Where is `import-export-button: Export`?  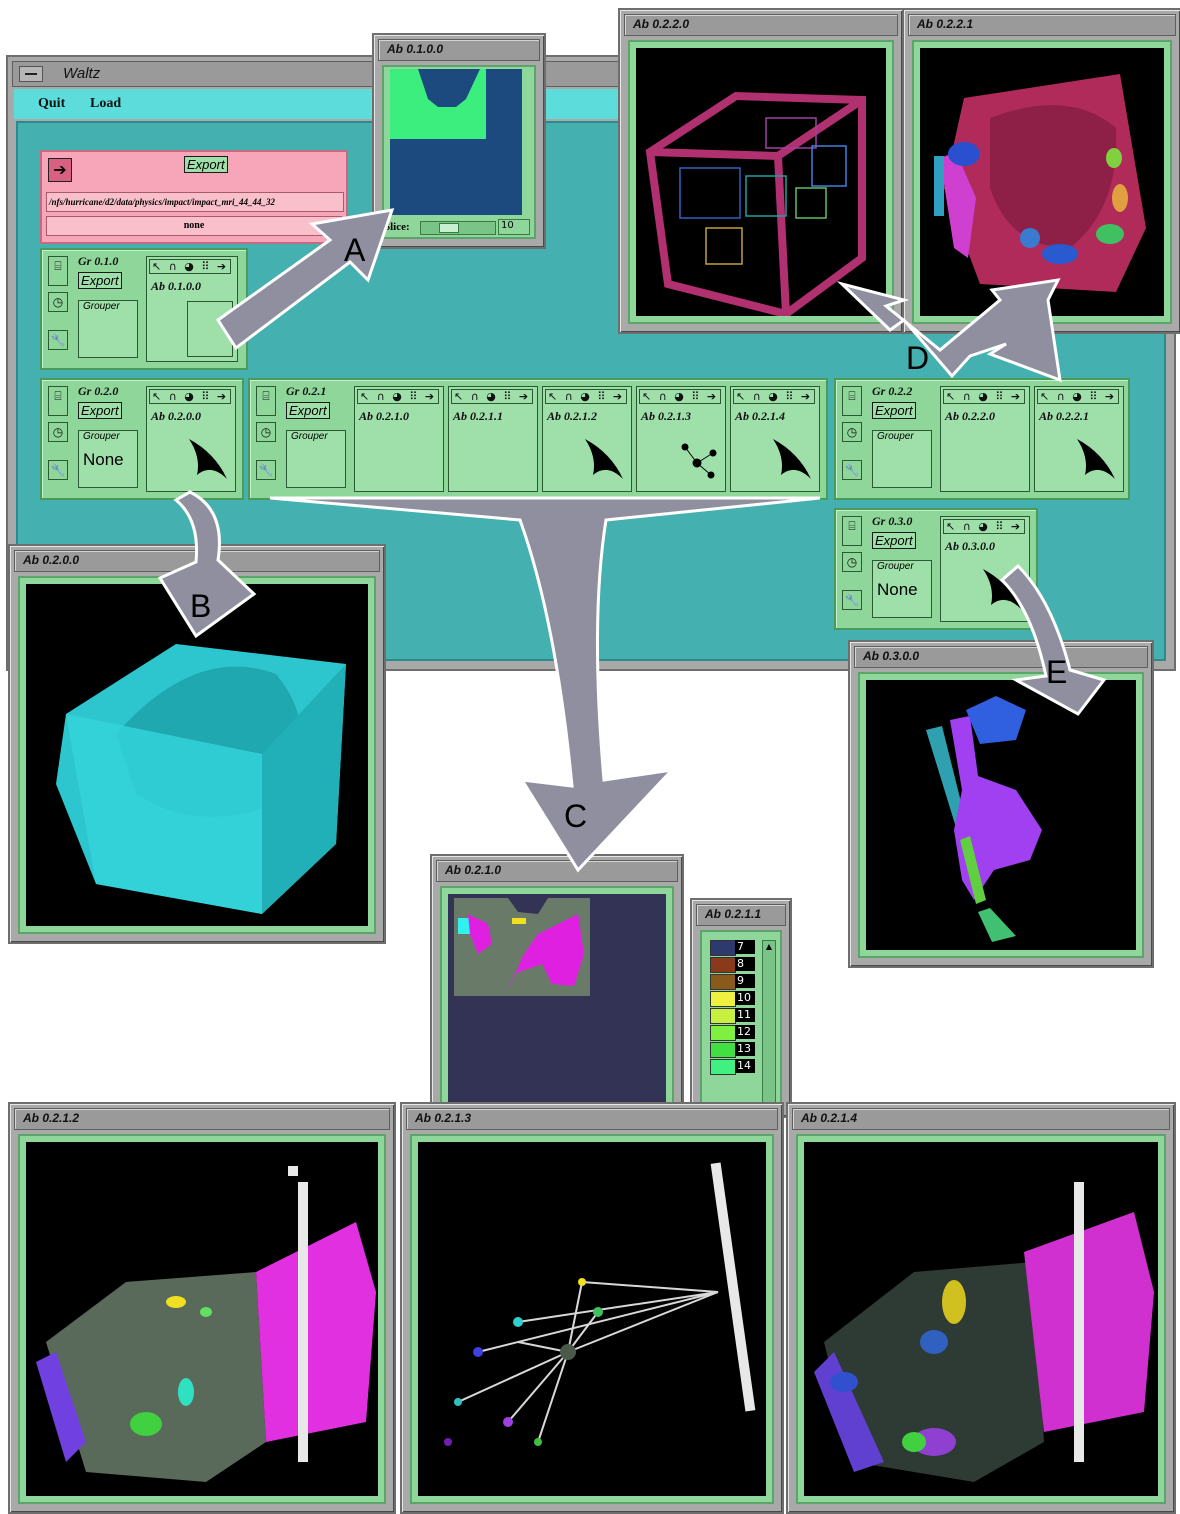
import-export-button: Export is located at coordinates (206, 164).